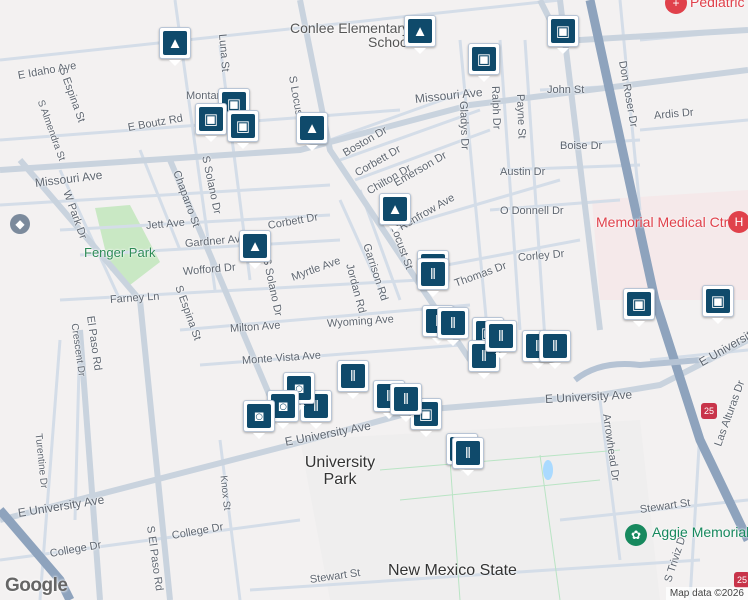  I want to click on school-poi-icon: ◆, so click(20, 224).